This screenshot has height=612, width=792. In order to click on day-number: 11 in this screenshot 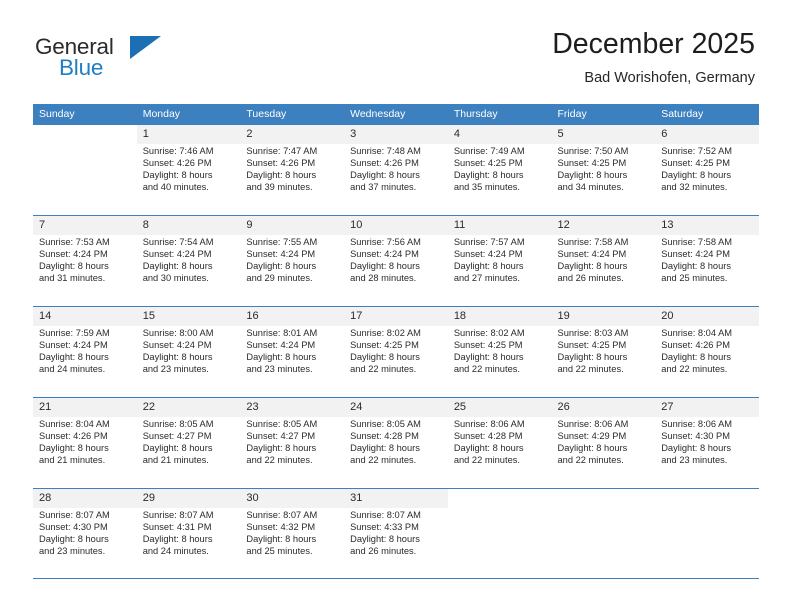, I will do `click(499, 225)`.